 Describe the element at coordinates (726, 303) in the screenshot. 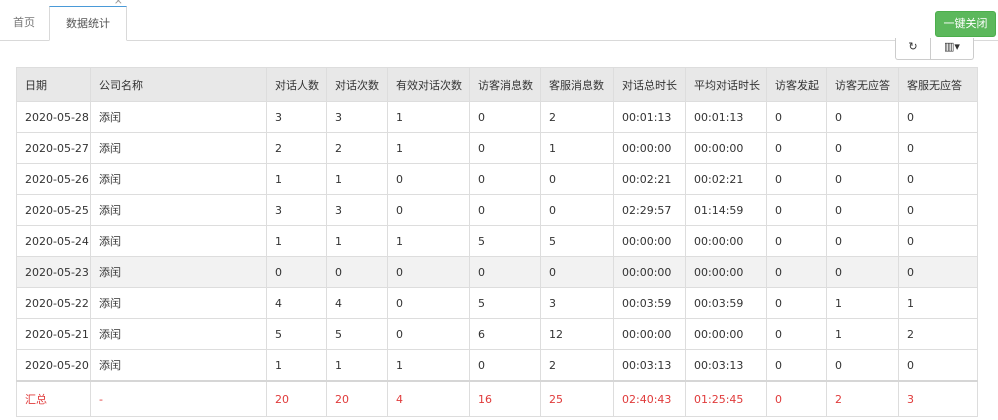

I see `table-cell: 00:03:59` at that location.